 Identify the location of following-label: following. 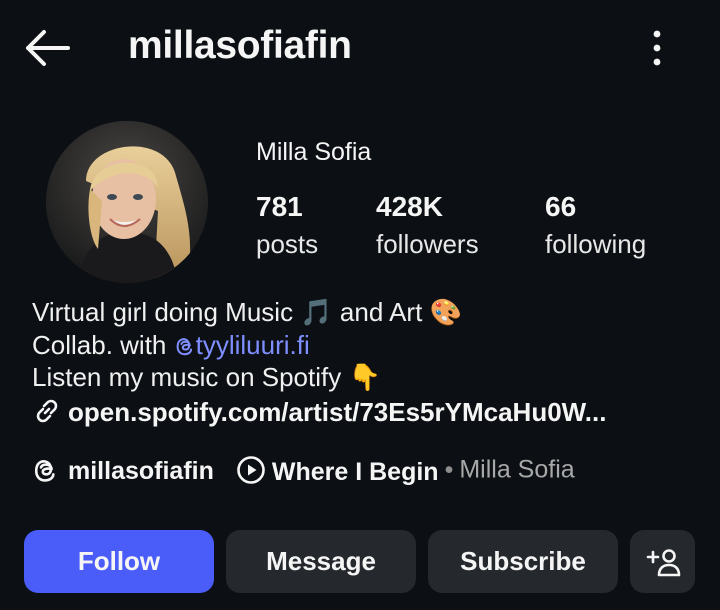
(596, 244).